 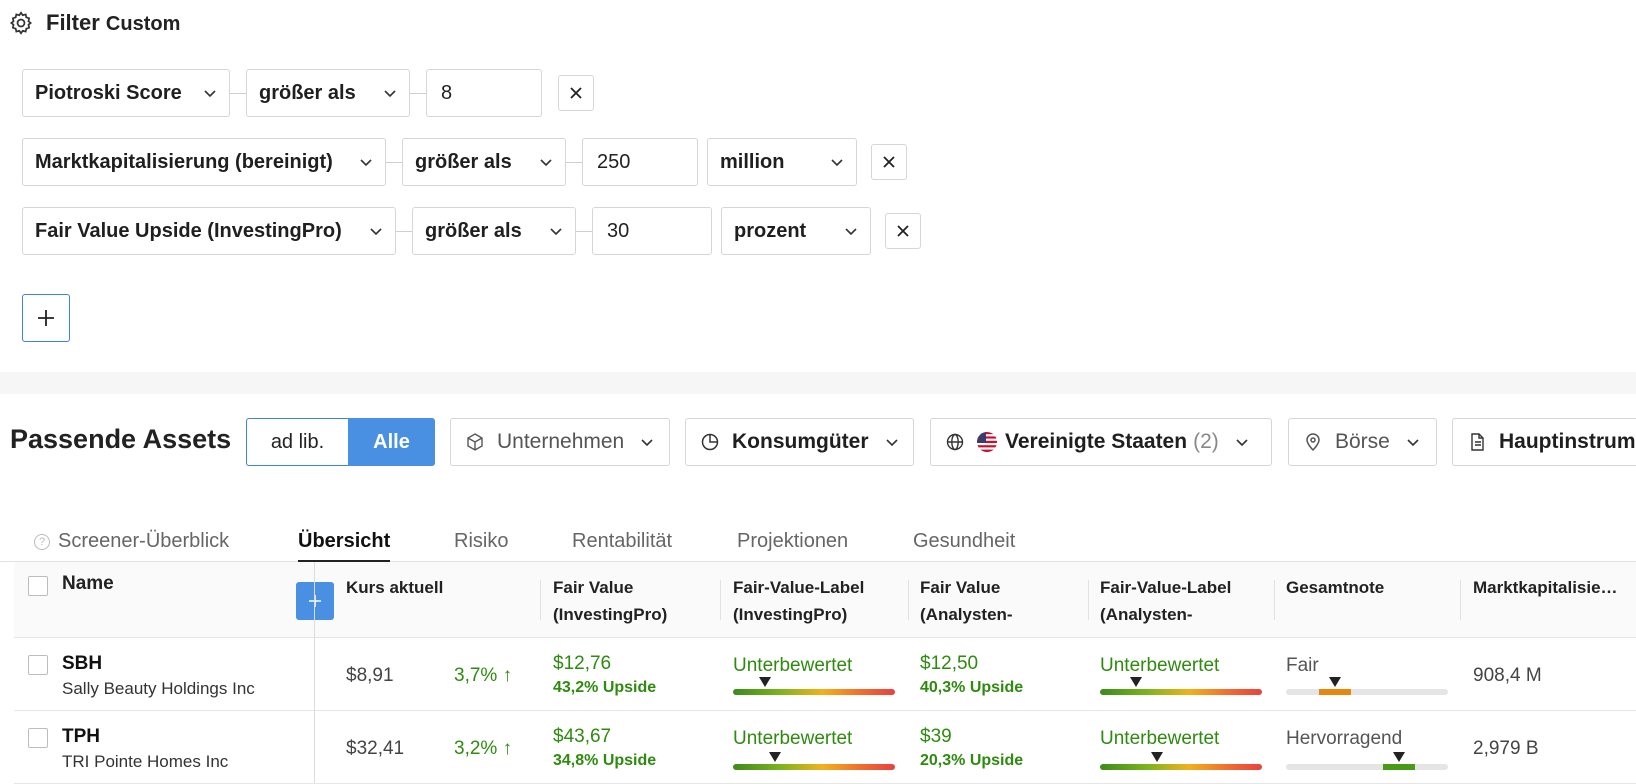 What do you see at coordinates (370, 675) in the screenshot?
I see `current-price: $8,91` at bounding box center [370, 675].